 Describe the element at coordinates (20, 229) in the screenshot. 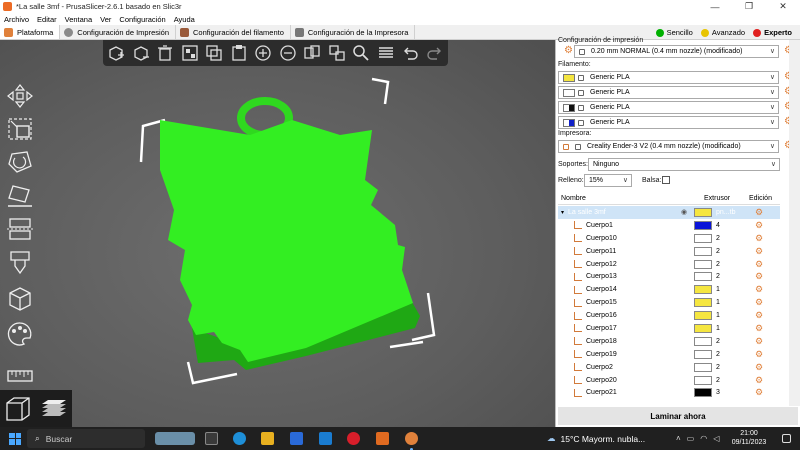

I see `cut-tool` at that location.